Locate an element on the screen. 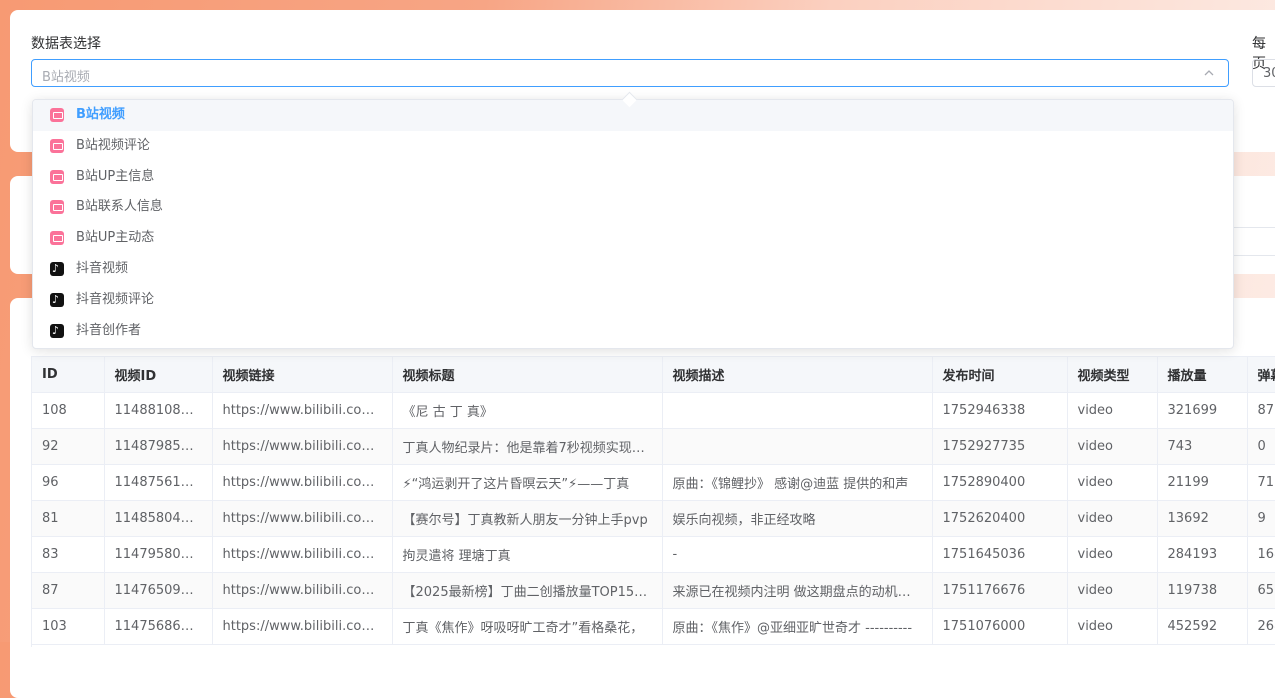 The width and height of the screenshot is (1275, 698). option-bilibili-contacts: B站联系人信息 is located at coordinates (633, 207).